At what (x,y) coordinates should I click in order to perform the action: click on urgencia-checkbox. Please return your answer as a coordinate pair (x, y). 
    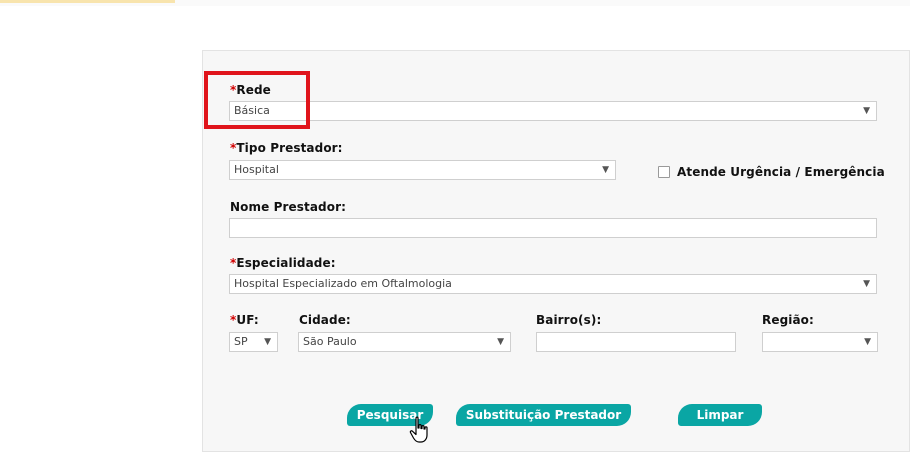
    Looking at the image, I should click on (664, 172).